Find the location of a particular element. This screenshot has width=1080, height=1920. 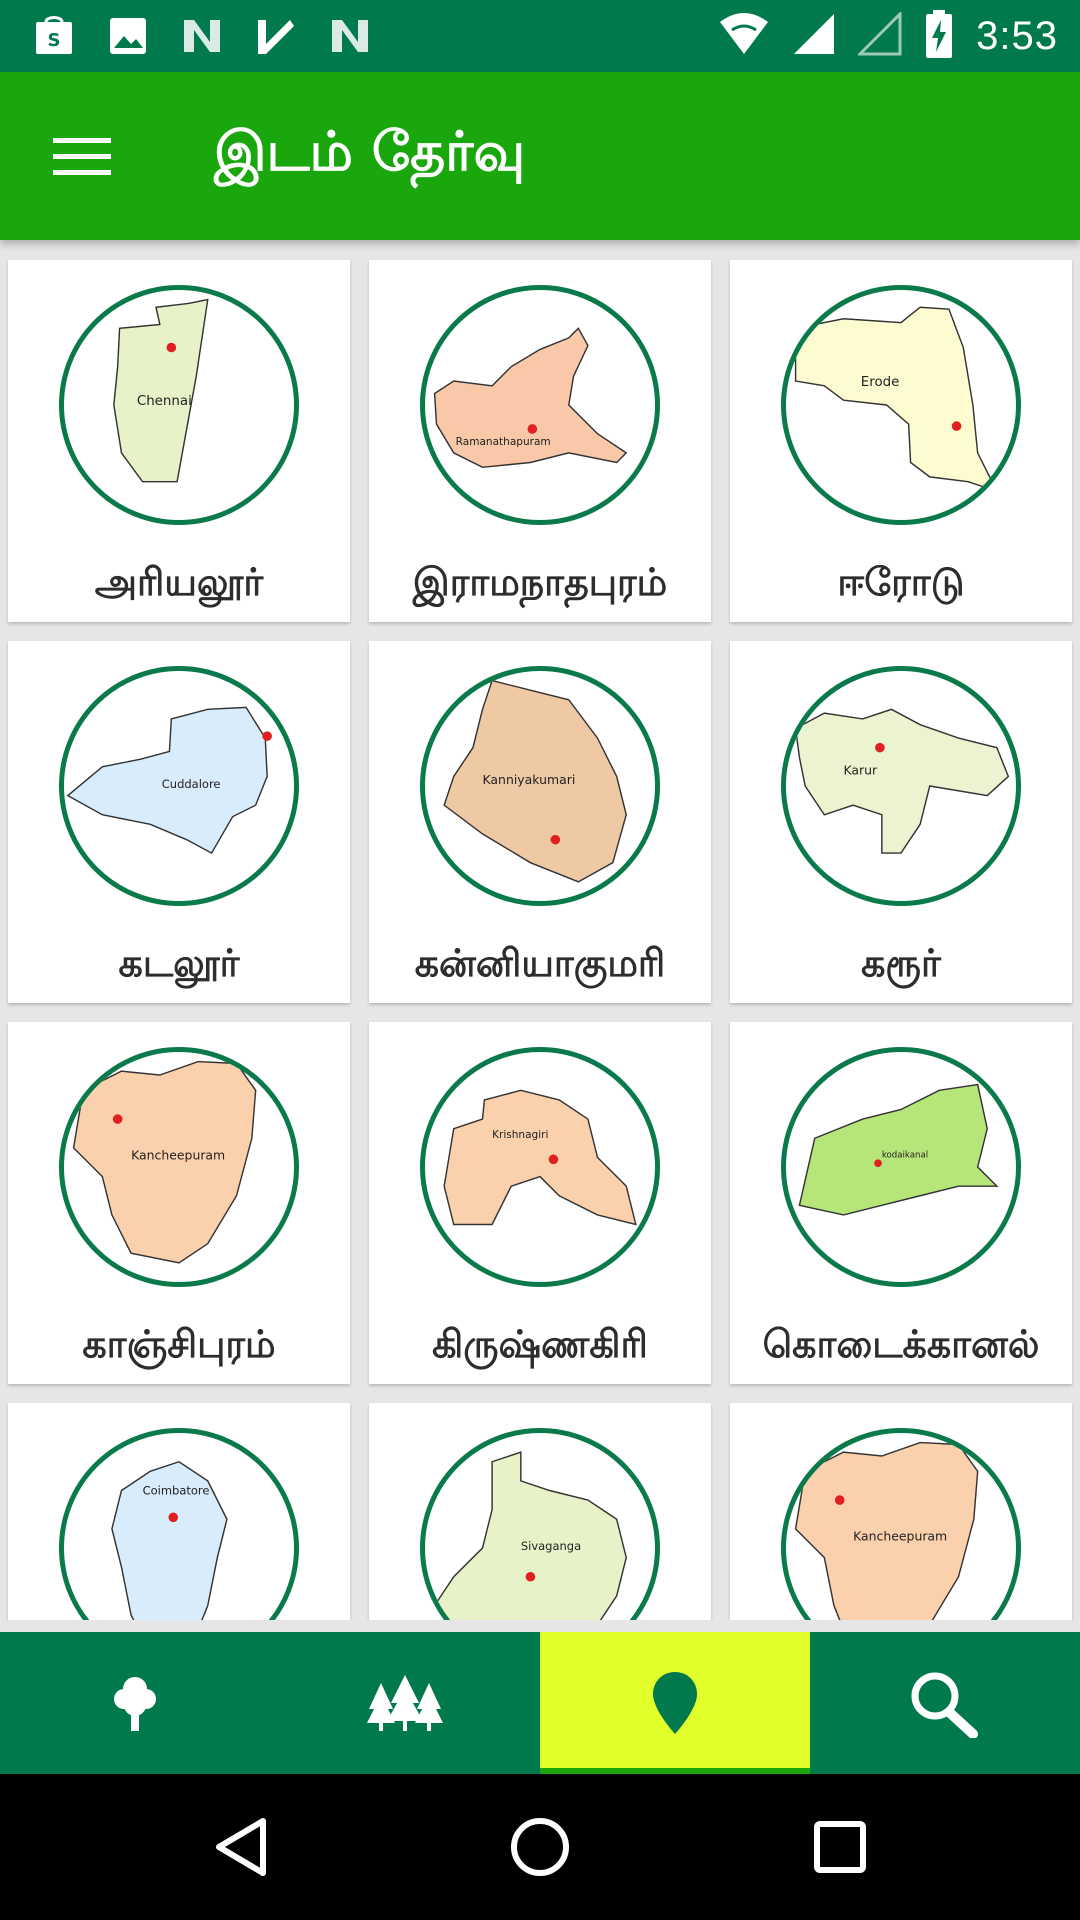

wifi-icon is located at coordinates (744, 36).